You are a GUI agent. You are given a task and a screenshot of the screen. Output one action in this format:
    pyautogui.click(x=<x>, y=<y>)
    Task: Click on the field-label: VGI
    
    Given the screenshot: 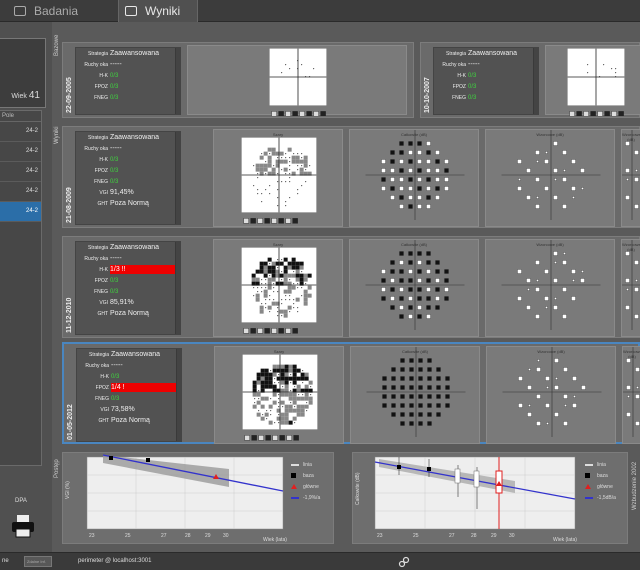 What is the action you would take?
    pyautogui.click(x=103, y=193)
    